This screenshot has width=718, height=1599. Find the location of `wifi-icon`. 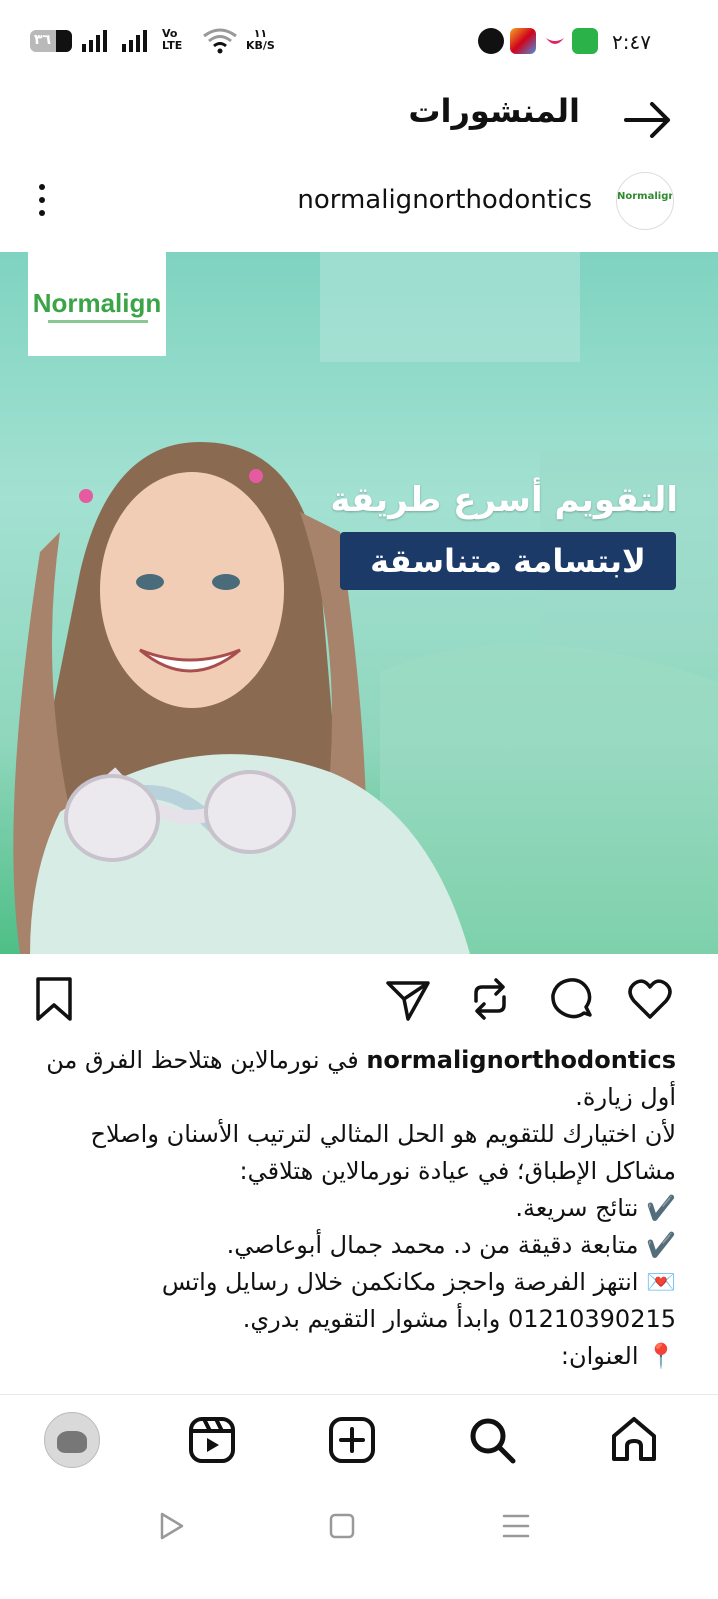

wifi-icon is located at coordinates (220, 40).